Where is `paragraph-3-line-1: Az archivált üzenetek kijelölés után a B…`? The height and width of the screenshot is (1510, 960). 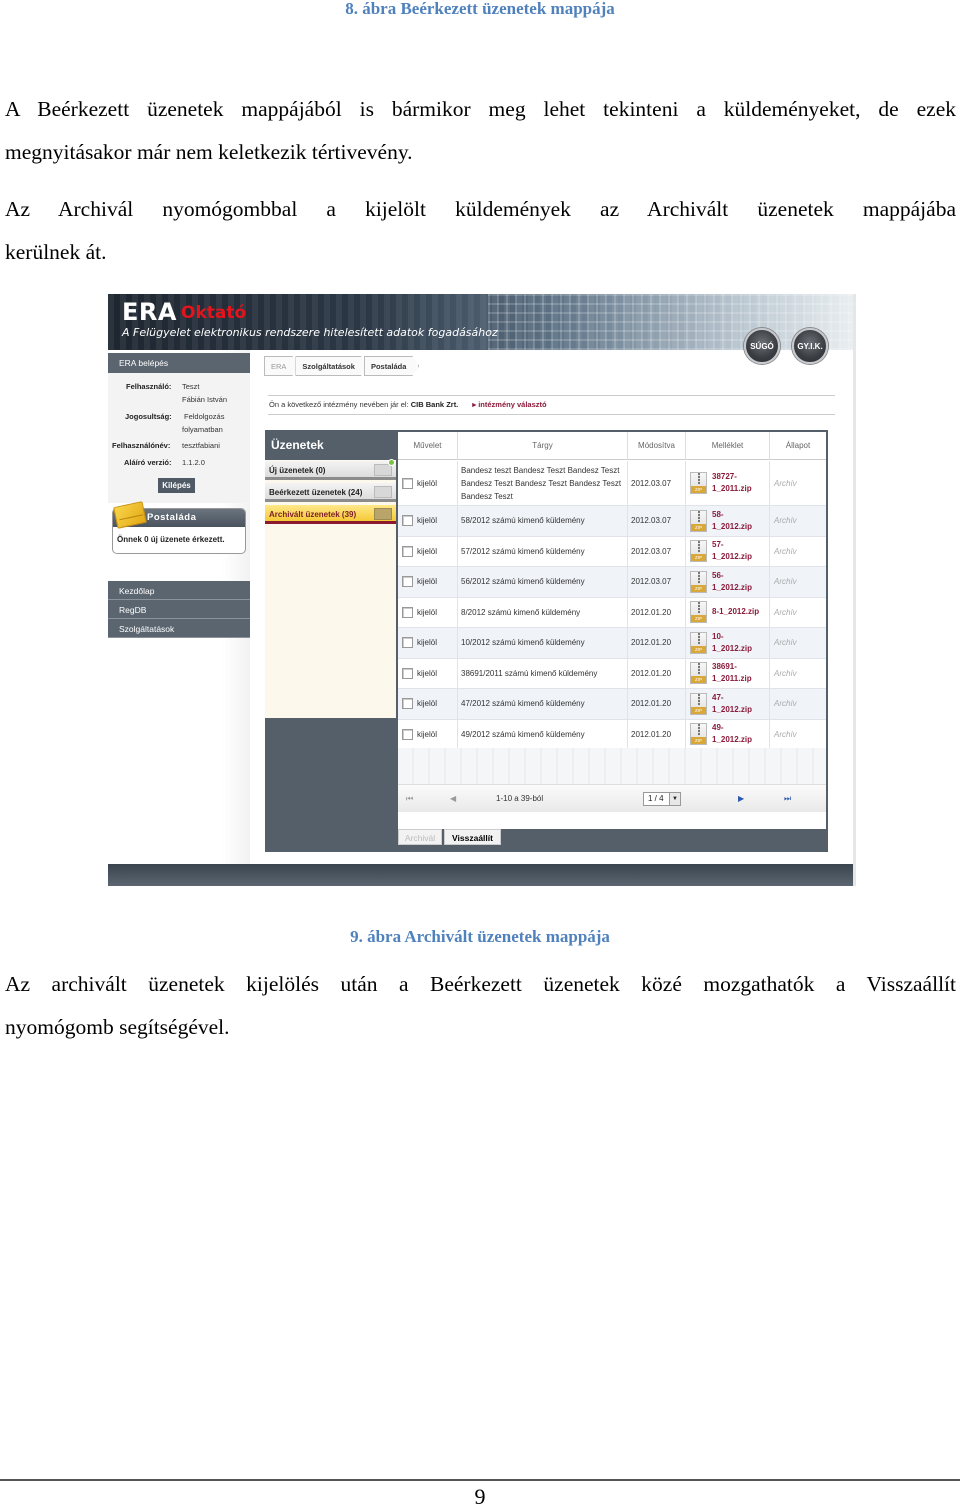
paragraph-3-line-1: Az archivált üzenetek kijelölés után a B… is located at coordinates (480, 984).